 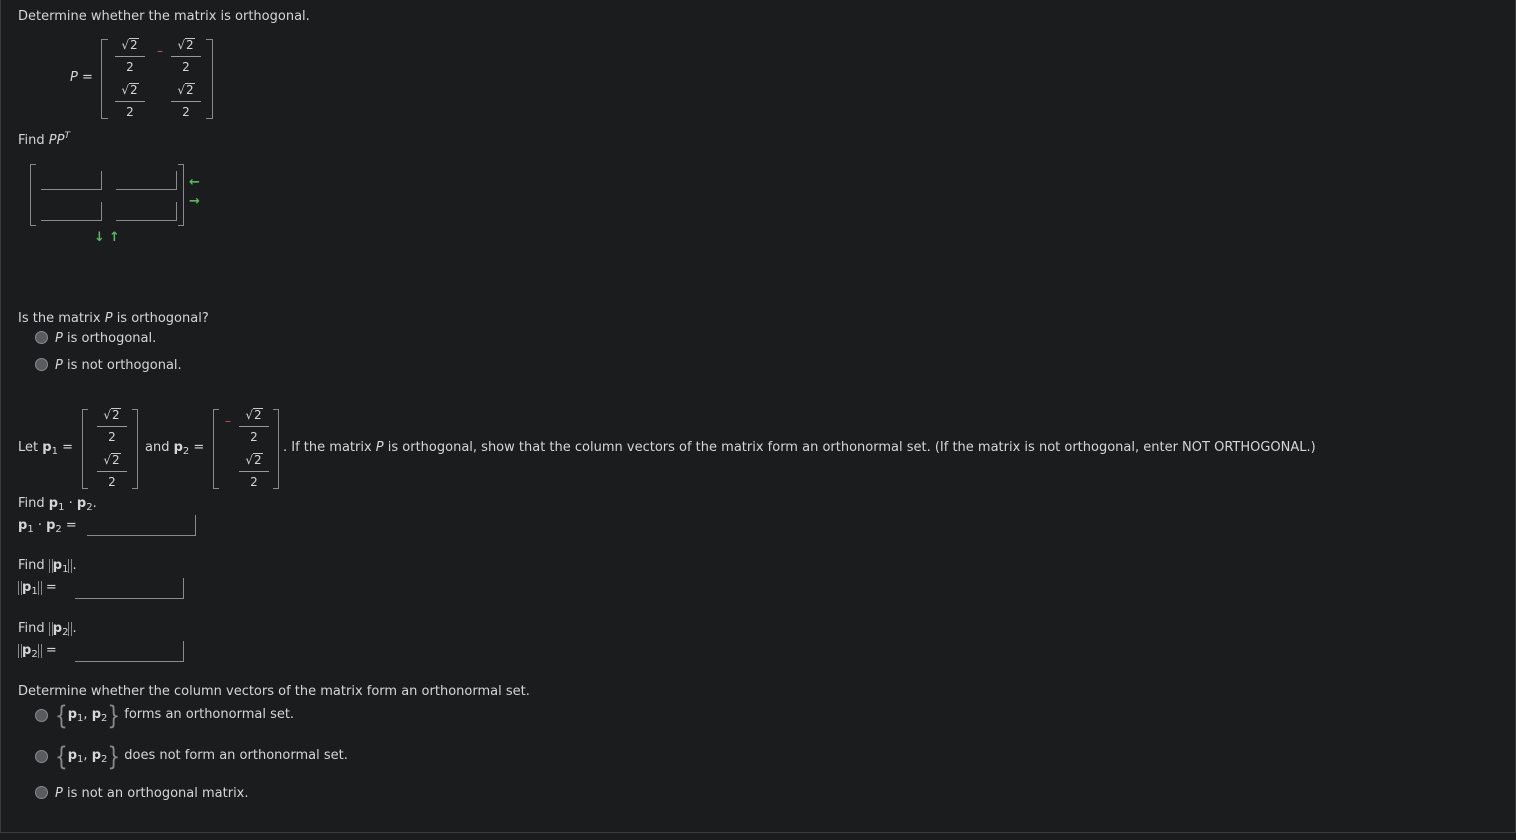 What do you see at coordinates (106, 338) in the screenshot?
I see `option-orthogonal-label: P is orthogonal.` at bounding box center [106, 338].